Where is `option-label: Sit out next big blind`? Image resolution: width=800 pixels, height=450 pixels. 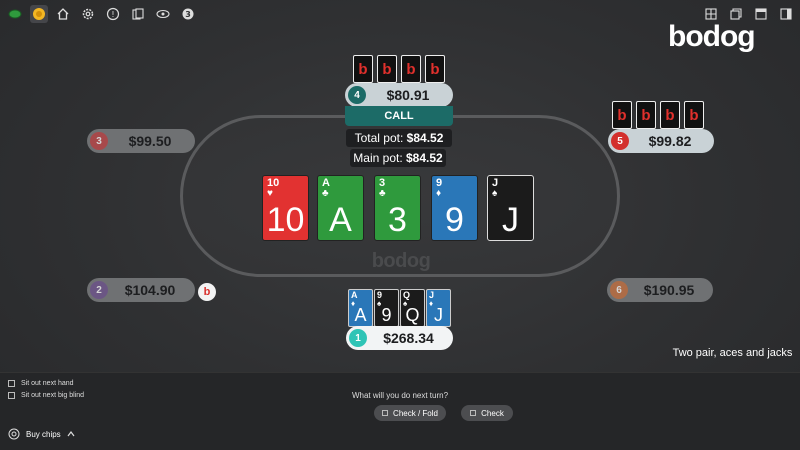
option-label: Sit out next big blind is located at coordinates (53, 395).